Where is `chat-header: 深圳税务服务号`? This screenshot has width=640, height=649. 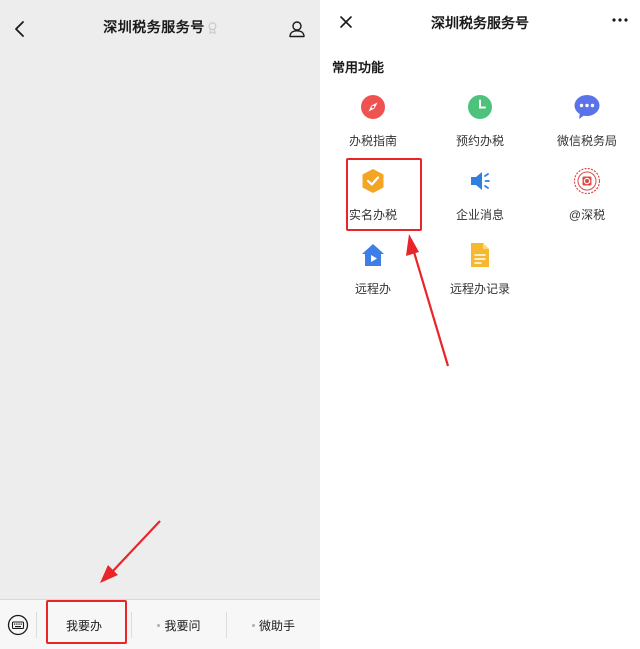
chat-header: 深圳税务服务号 is located at coordinates (160, 29).